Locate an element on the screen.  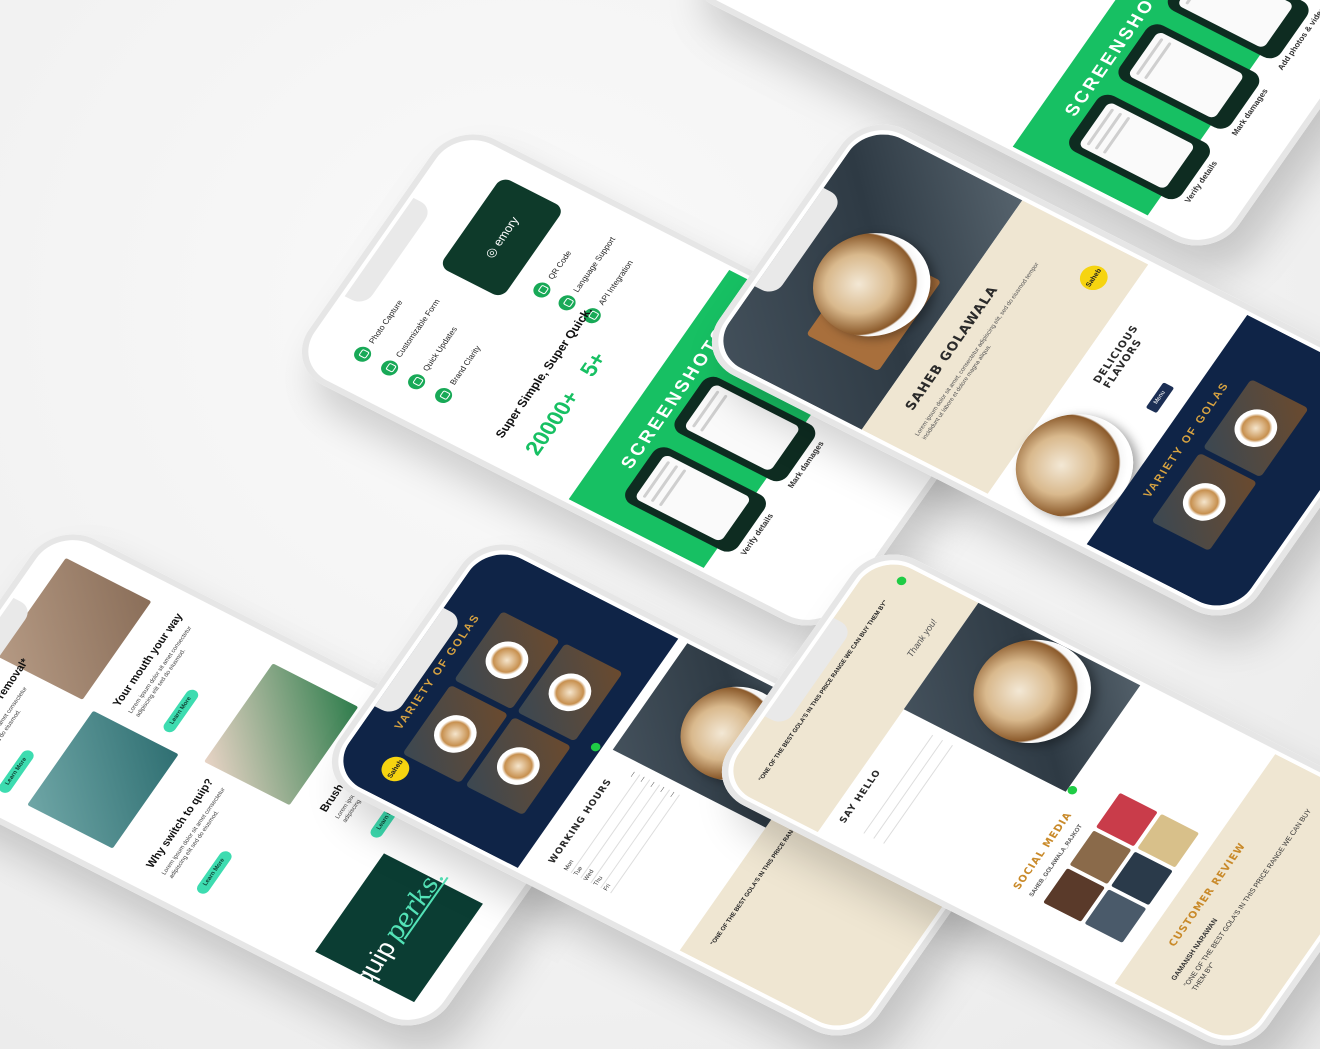
stat-years: 5+ is located at coordinates (593, 364).